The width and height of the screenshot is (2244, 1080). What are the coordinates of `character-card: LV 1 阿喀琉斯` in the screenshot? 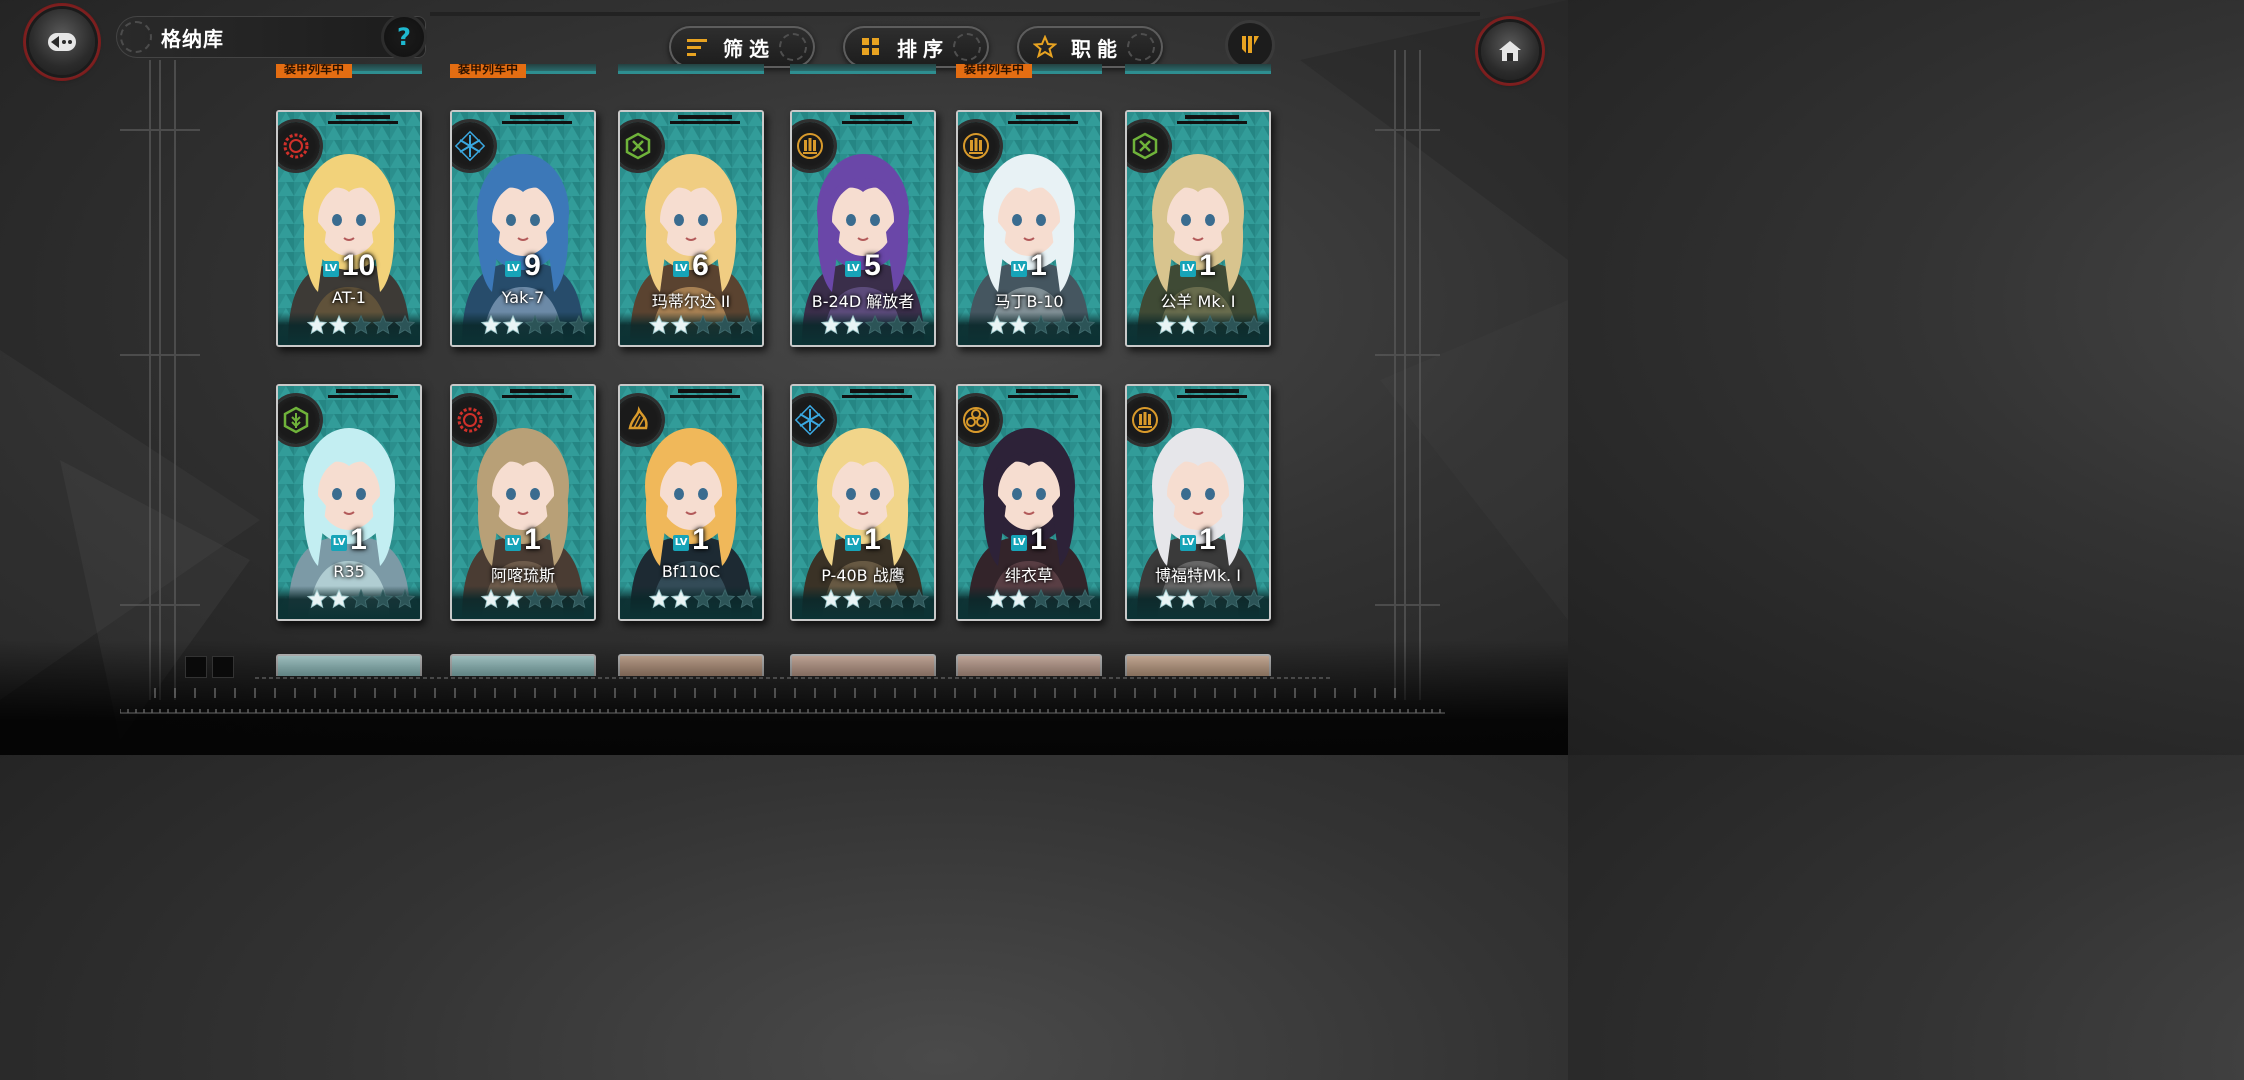 It's located at (523, 502).